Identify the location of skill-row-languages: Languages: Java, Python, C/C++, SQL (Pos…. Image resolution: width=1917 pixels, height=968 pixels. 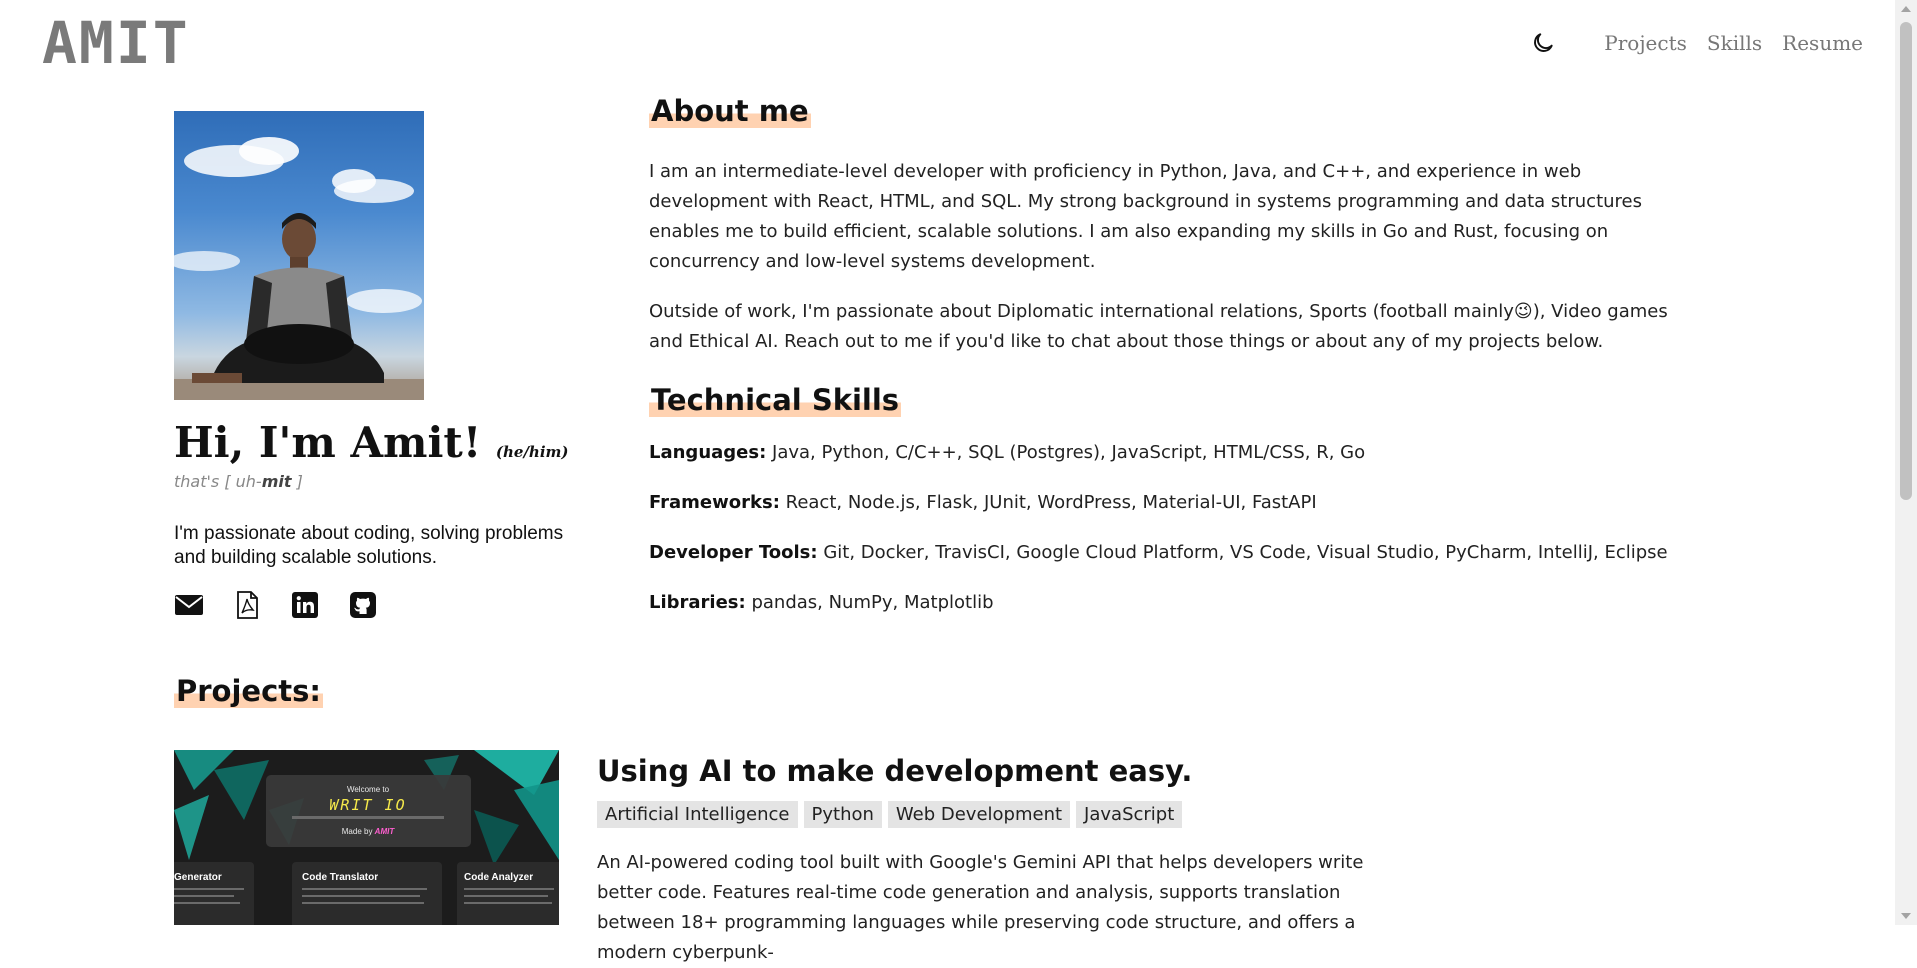
(1166, 453).